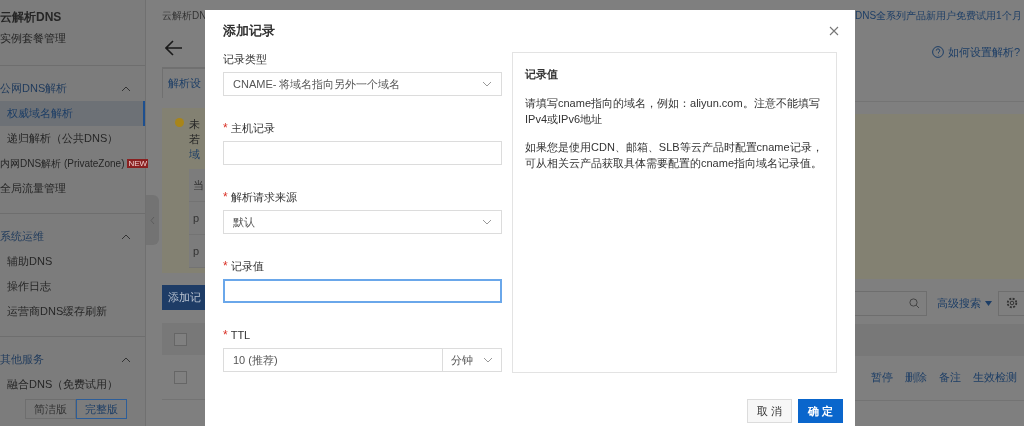  I want to click on row-action-link: 生效检测, so click(995, 377).